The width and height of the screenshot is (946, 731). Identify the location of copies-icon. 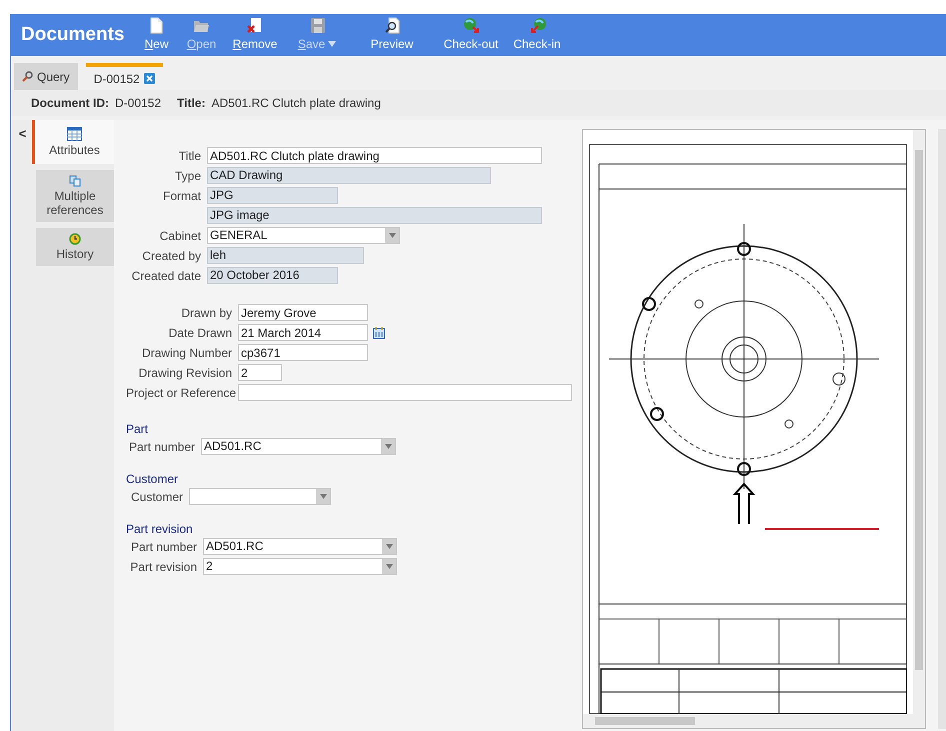
(75, 181).